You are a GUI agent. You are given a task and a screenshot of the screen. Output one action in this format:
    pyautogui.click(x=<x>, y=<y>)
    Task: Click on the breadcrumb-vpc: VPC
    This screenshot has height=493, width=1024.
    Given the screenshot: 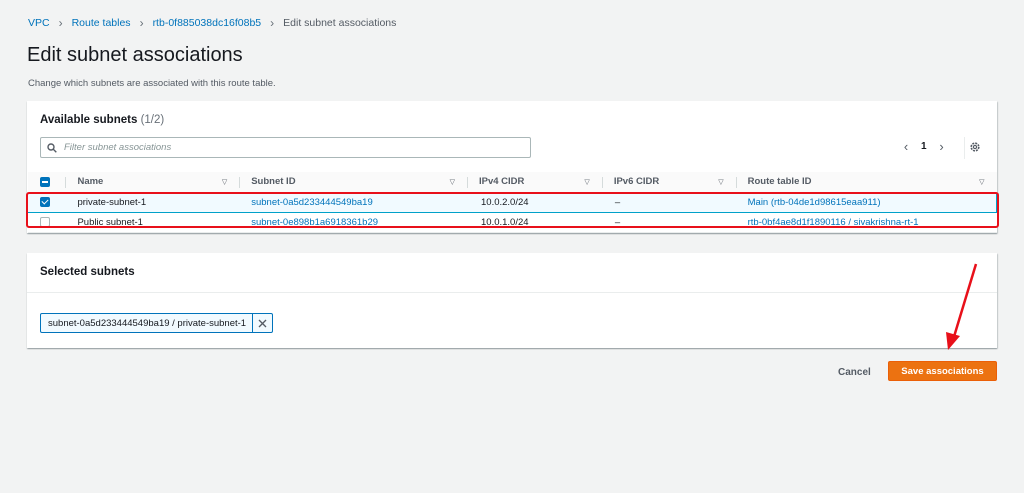 What is the action you would take?
    pyautogui.click(x=39, y=23)
    